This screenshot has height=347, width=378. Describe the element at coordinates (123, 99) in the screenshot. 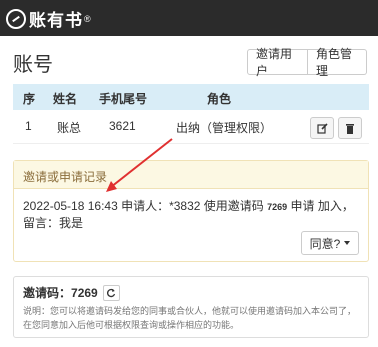

I see `column-header-phone: 手机尾号` at that location.